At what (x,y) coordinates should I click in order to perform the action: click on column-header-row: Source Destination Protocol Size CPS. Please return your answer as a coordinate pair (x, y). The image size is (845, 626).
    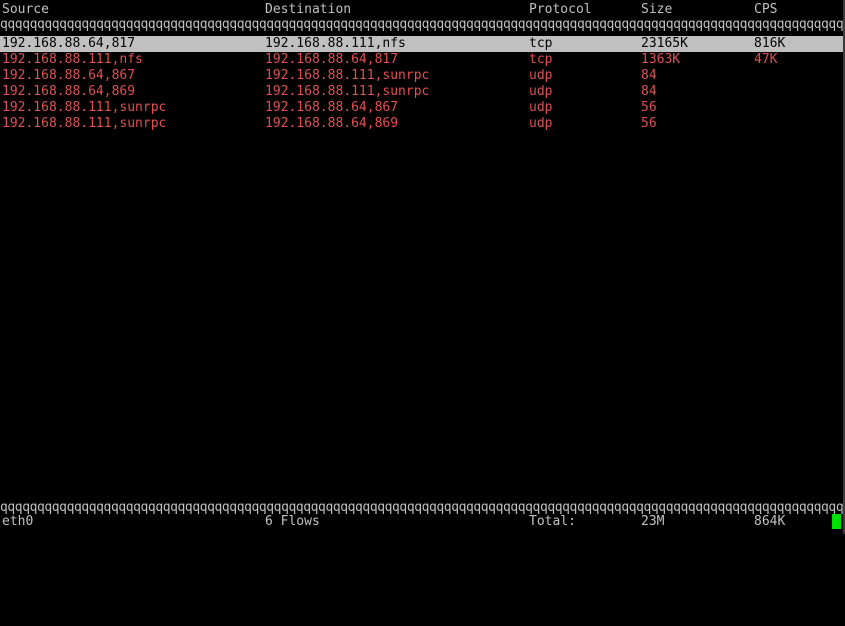
    Looking at the image, I should click on (422, 10).